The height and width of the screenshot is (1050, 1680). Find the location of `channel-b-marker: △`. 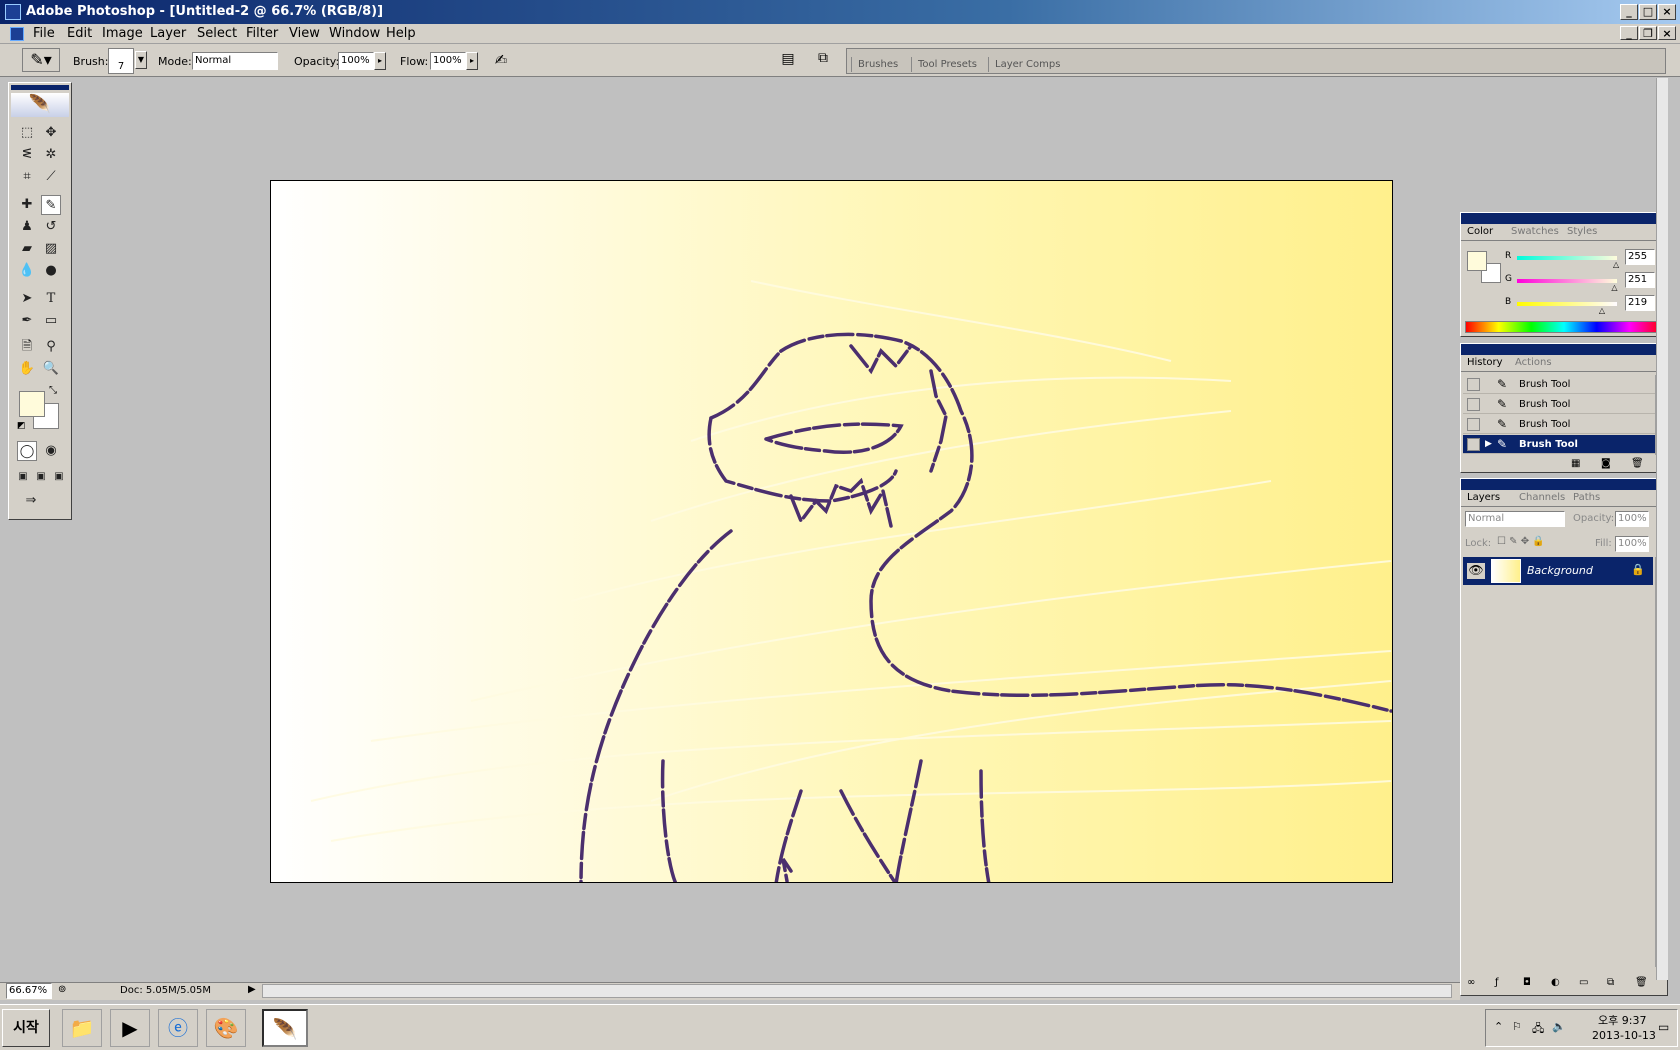

channel-b-marker: △ is located at coordinates (1602, 310).